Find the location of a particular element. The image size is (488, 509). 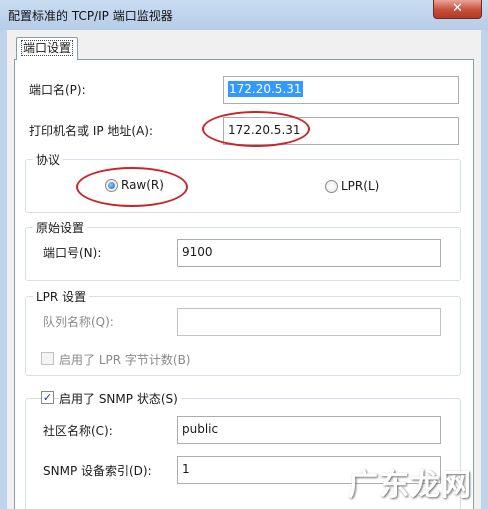

port-number-label: 端口号(N): is located at coordinates (72, 253).